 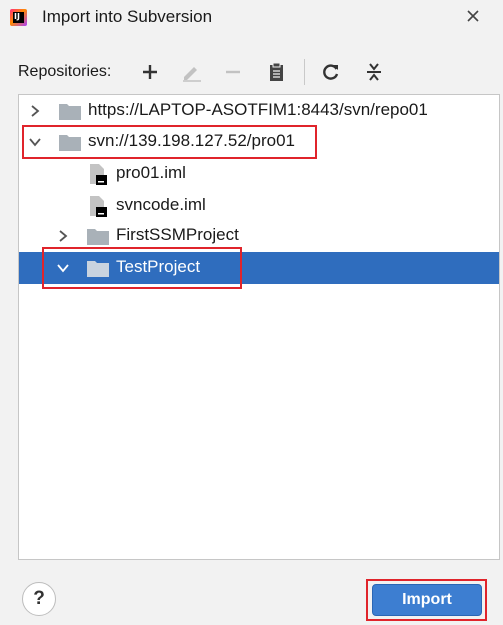 I want to click on tree-row-pro01: svn://139.198.127.52/pro01, so click(x=259, y=142).